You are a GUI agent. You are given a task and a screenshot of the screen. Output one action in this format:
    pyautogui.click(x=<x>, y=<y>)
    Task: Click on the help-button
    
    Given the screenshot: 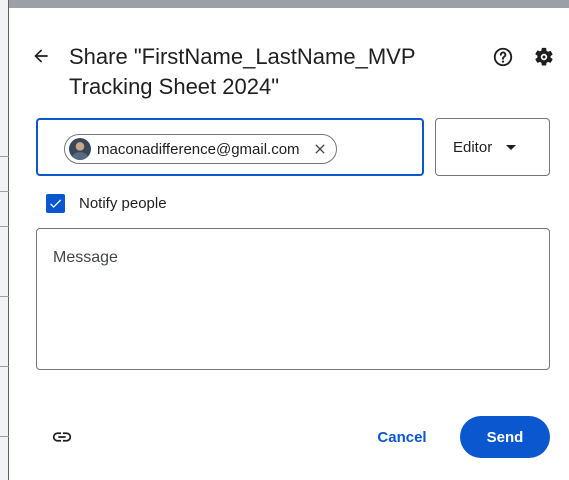 What is the action you would take?
    pyautogui.click(x=503, y=57)
    